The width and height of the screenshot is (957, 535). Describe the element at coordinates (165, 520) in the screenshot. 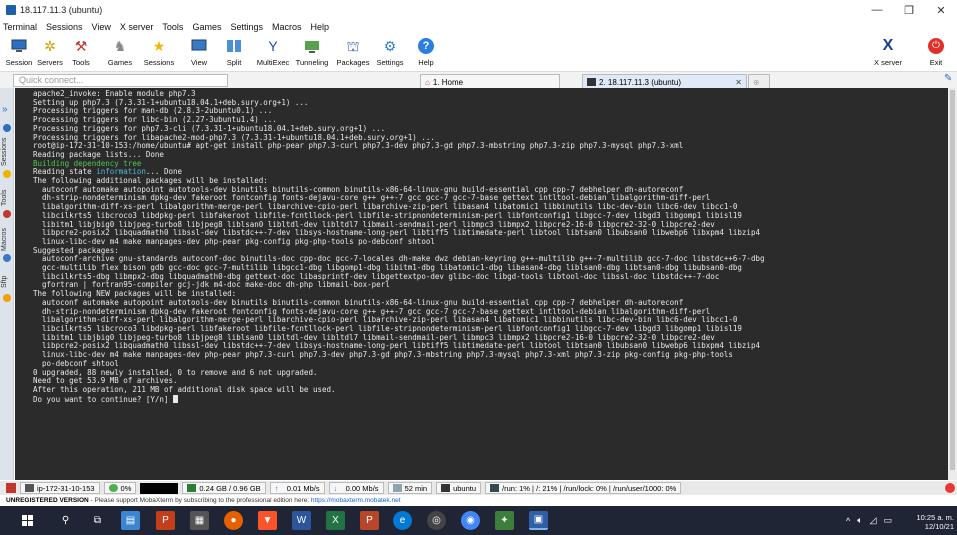

I see `powerpoint-icon: P` at that location.